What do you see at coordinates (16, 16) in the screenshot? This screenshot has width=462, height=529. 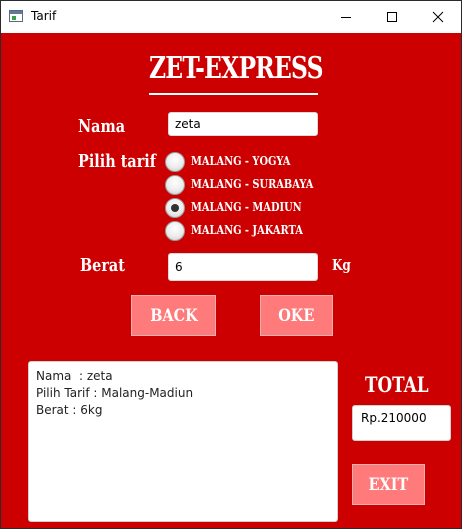 I see `app-icon` at bounding box center [16, 16].